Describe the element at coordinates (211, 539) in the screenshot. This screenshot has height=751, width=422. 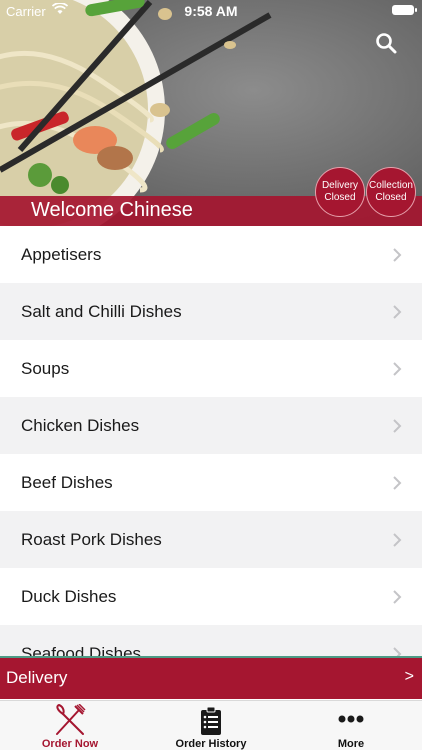
I see `menu-item-roast-pork-dishes: Roast Pork Dishes` at that location.